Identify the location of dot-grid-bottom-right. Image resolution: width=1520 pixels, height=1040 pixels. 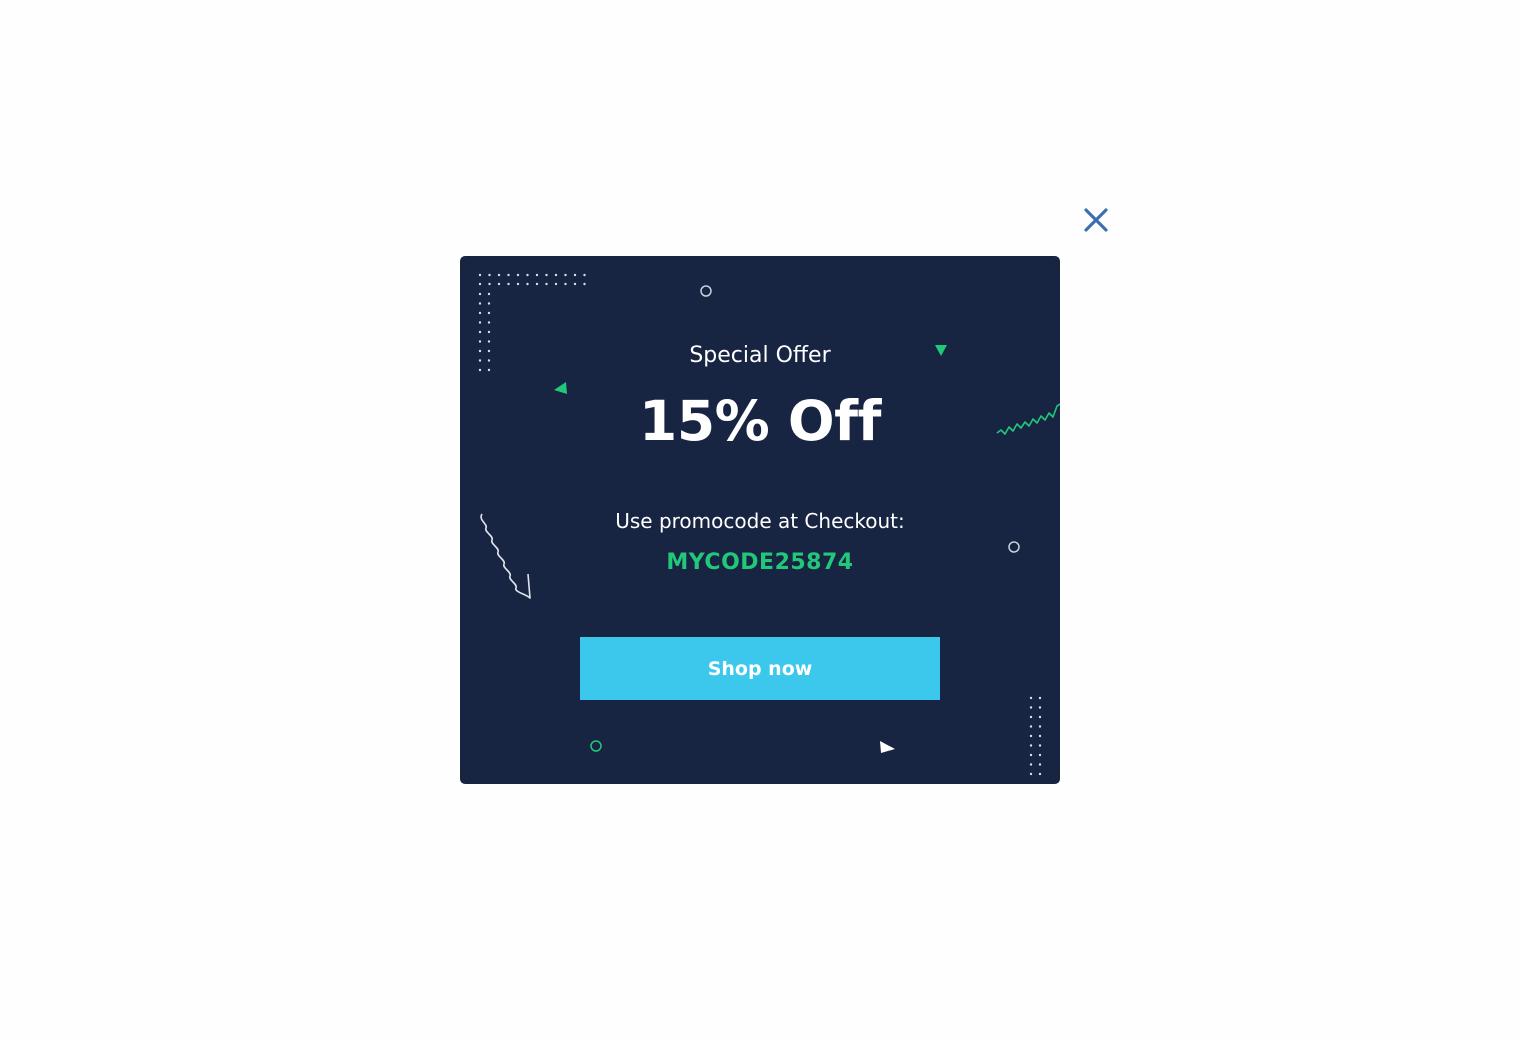
(1035, 736).